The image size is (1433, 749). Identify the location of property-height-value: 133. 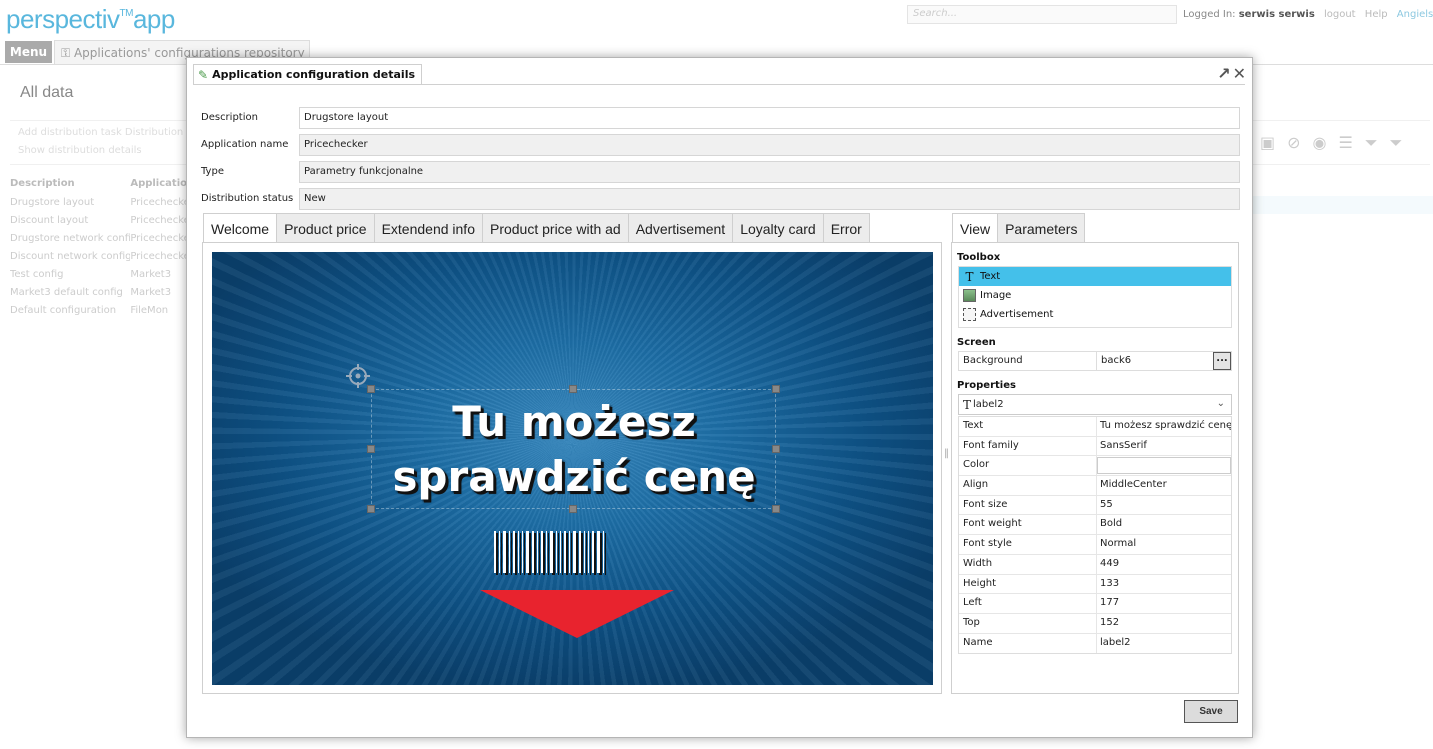
(1164, 584).